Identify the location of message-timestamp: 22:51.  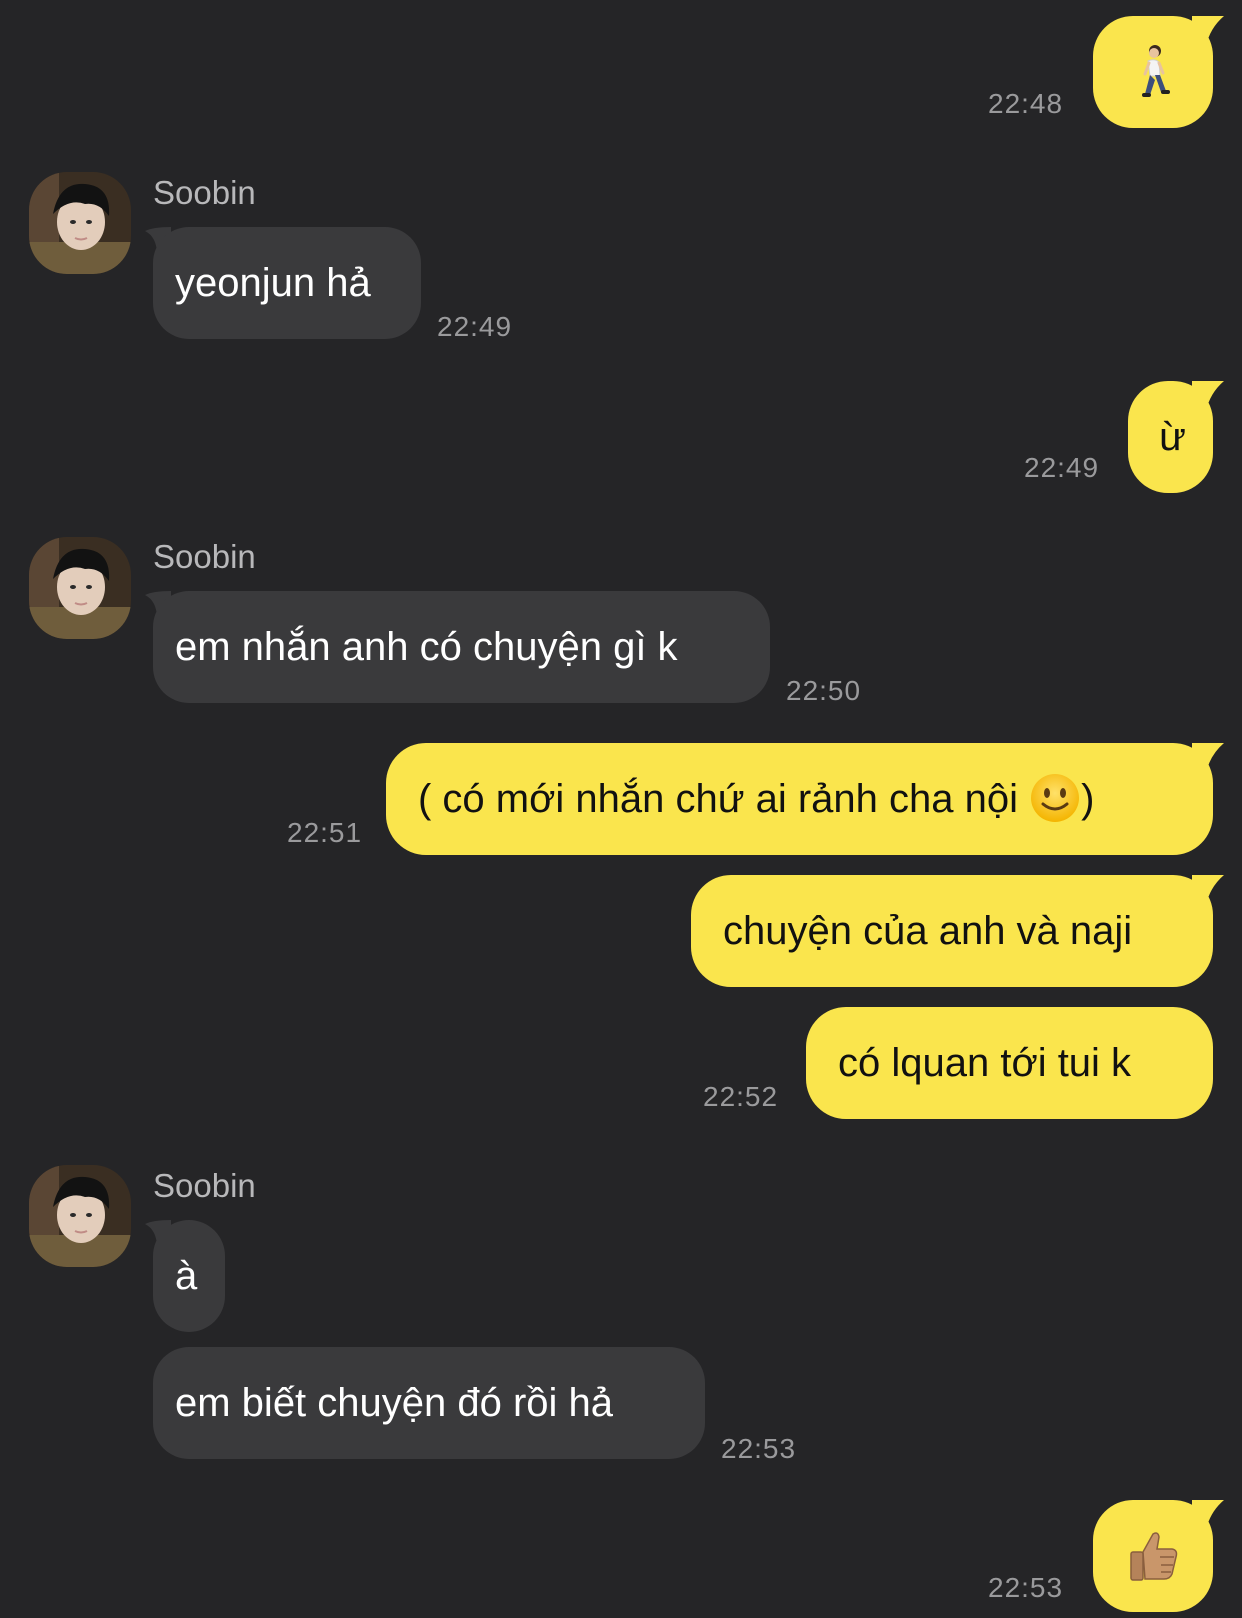
(325, 832).